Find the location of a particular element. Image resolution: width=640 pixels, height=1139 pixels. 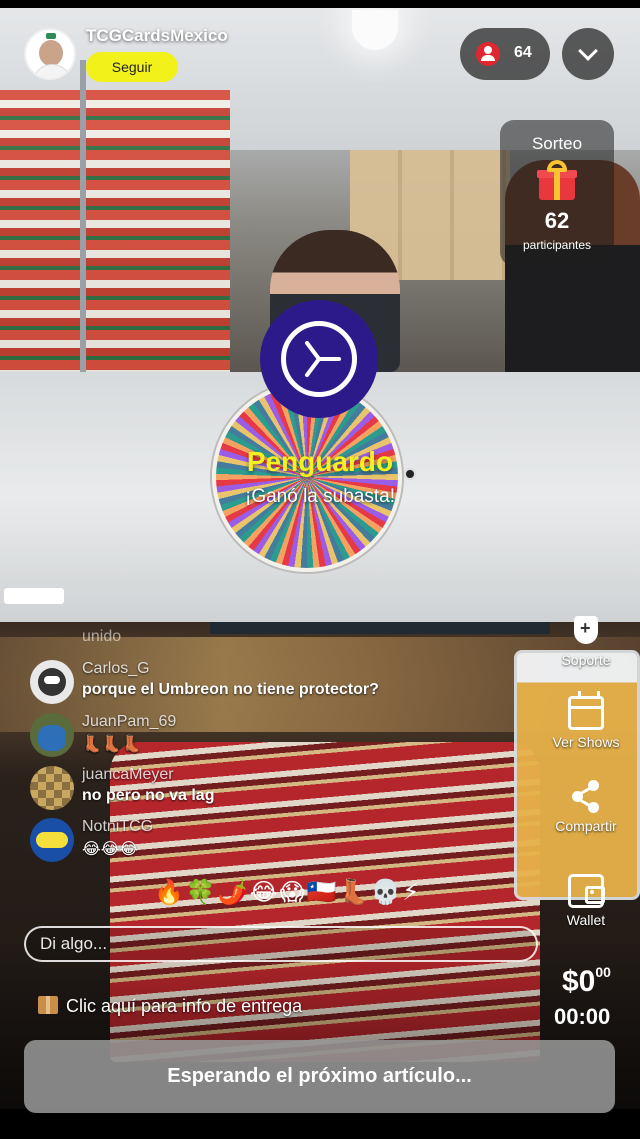

collapse-button is located at coordinates (588, 54).